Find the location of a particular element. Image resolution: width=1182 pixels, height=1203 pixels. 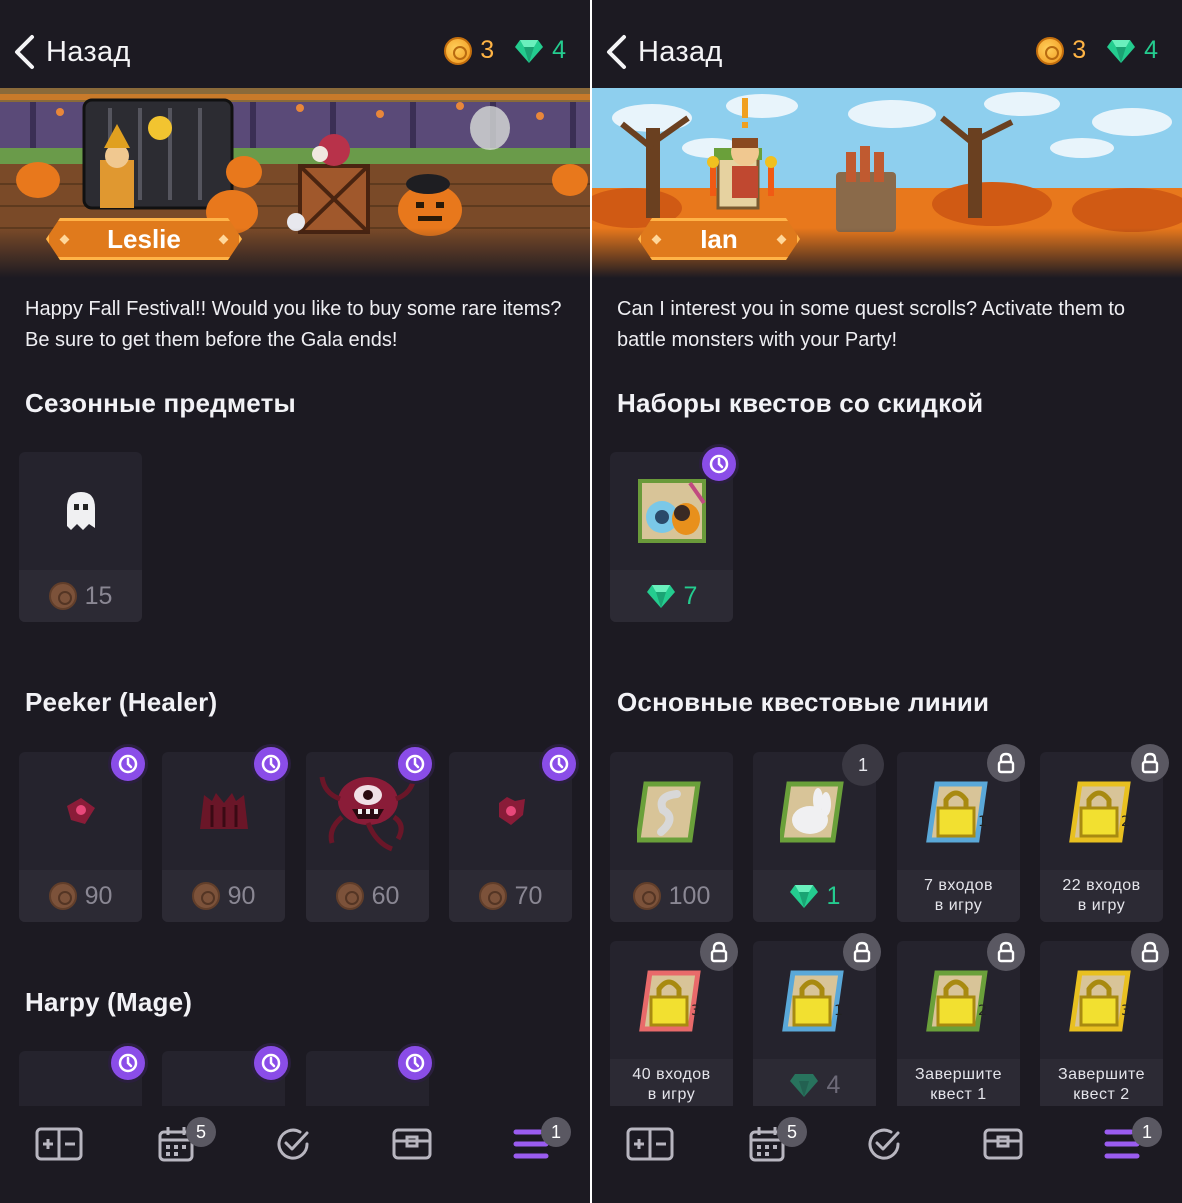

ghost-icon is located at coordinates (80, 511).